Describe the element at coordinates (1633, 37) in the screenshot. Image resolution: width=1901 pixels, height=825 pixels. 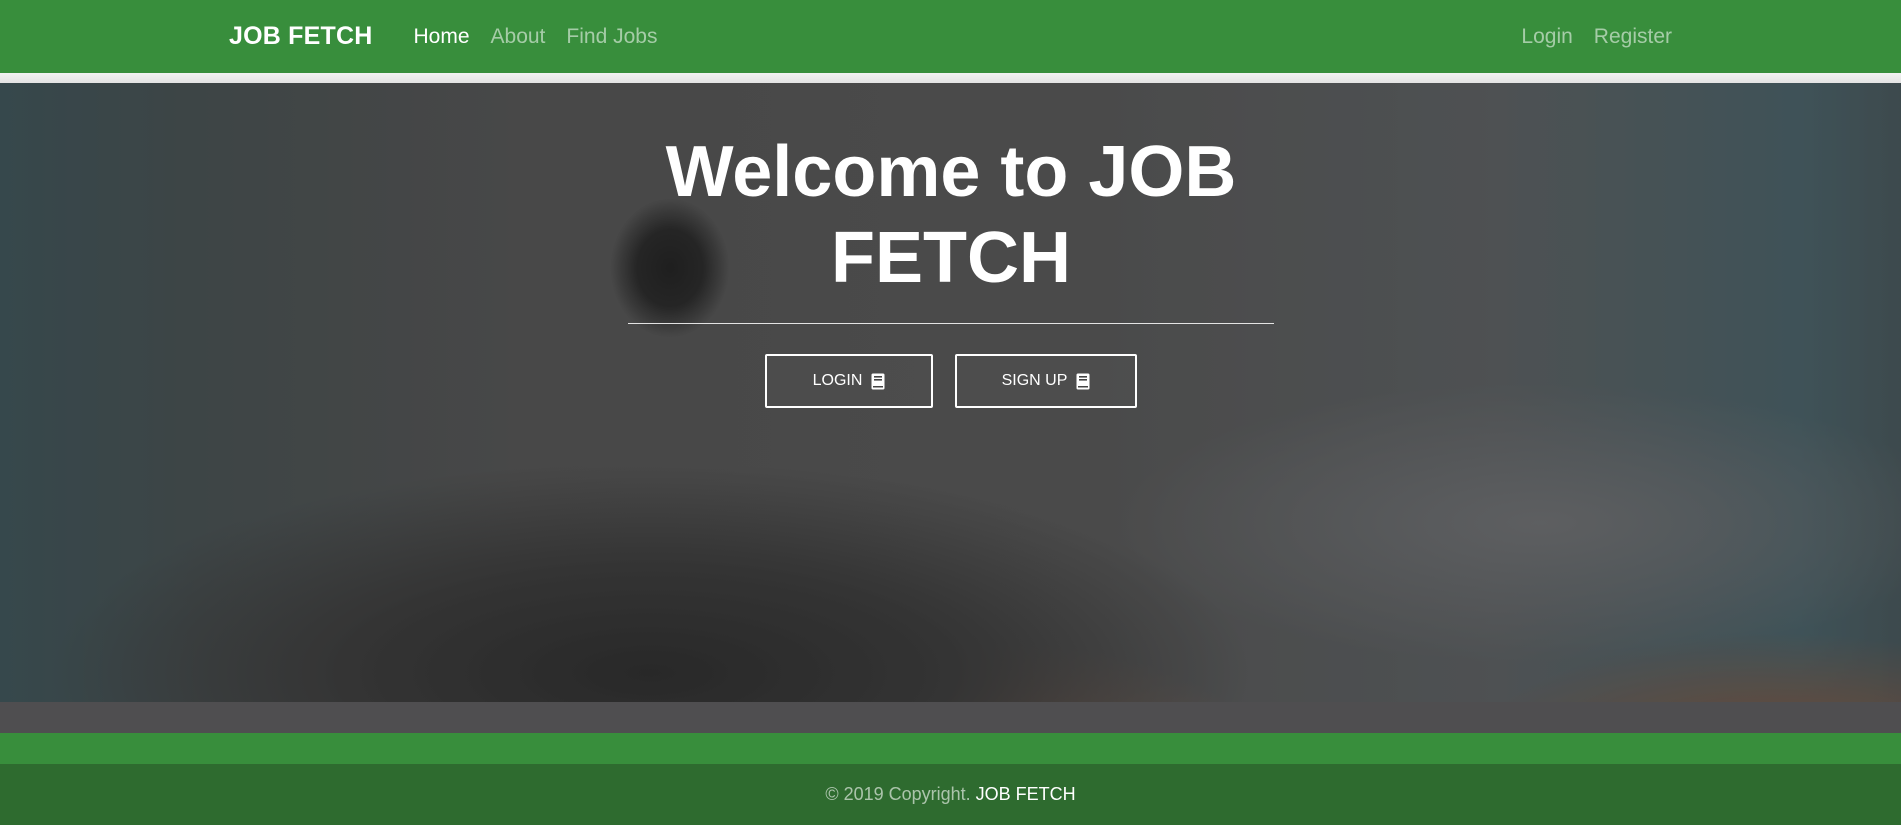
I see `nav-link-register: Register` at that location.